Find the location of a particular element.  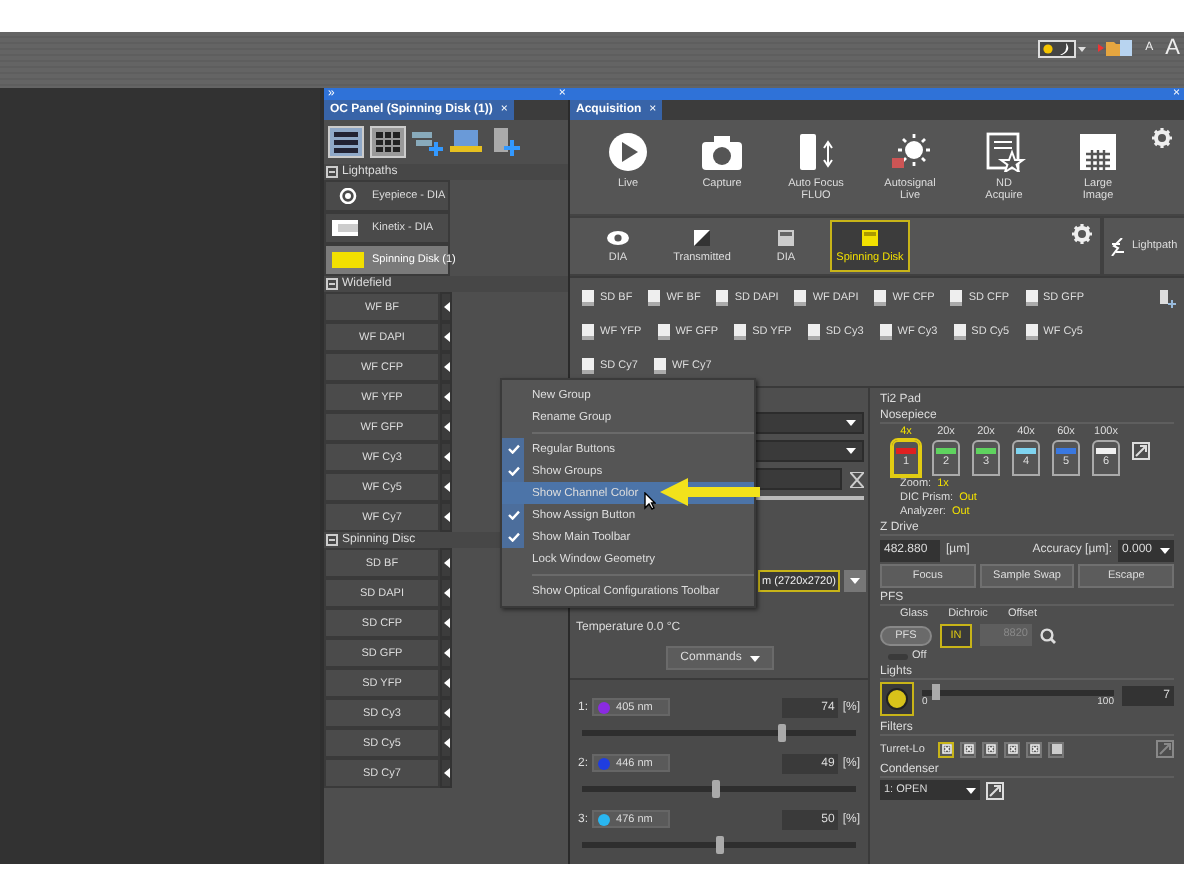

font-size-button: A is located at coordinates (1172, 48).